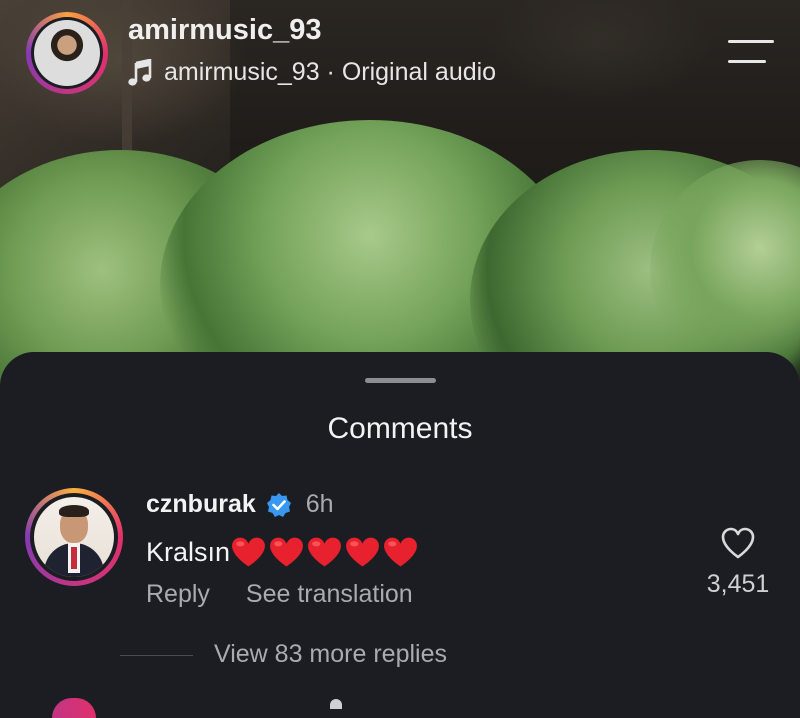 The image size is (800, 718). I want to click on next-comment-peek, so click(336, 704).